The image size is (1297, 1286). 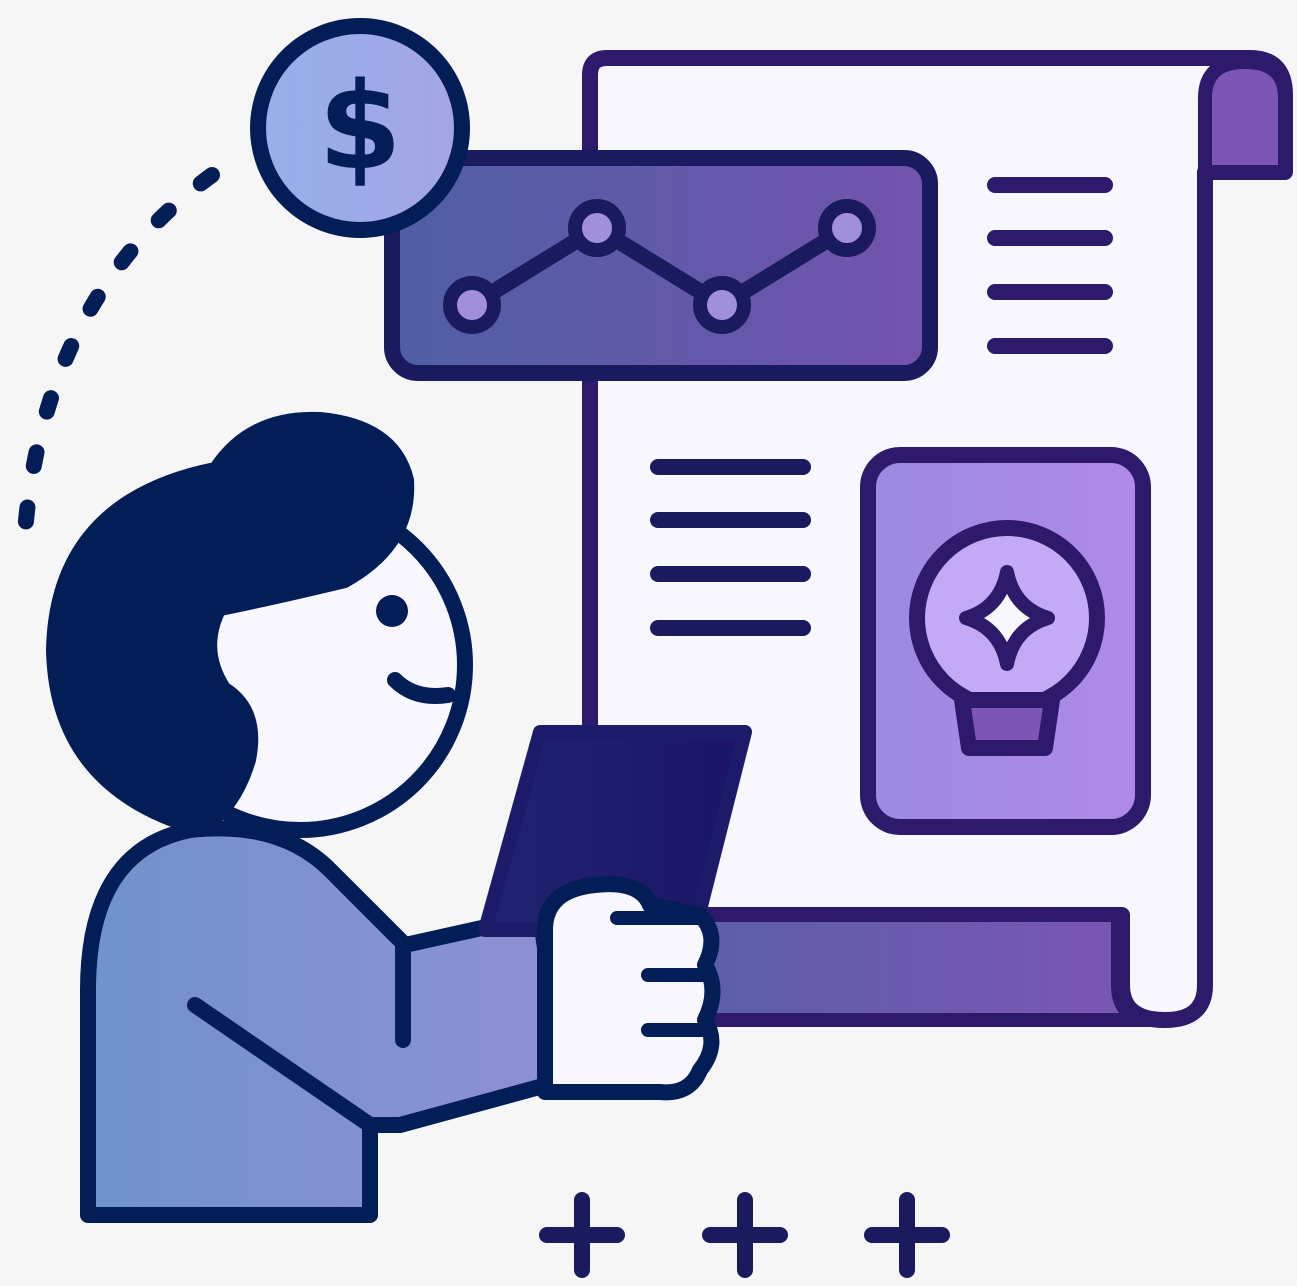 What do you see at coordinates (661, 265) in the screenshot?
I see `chart-card` at bounding box center [661, 265].